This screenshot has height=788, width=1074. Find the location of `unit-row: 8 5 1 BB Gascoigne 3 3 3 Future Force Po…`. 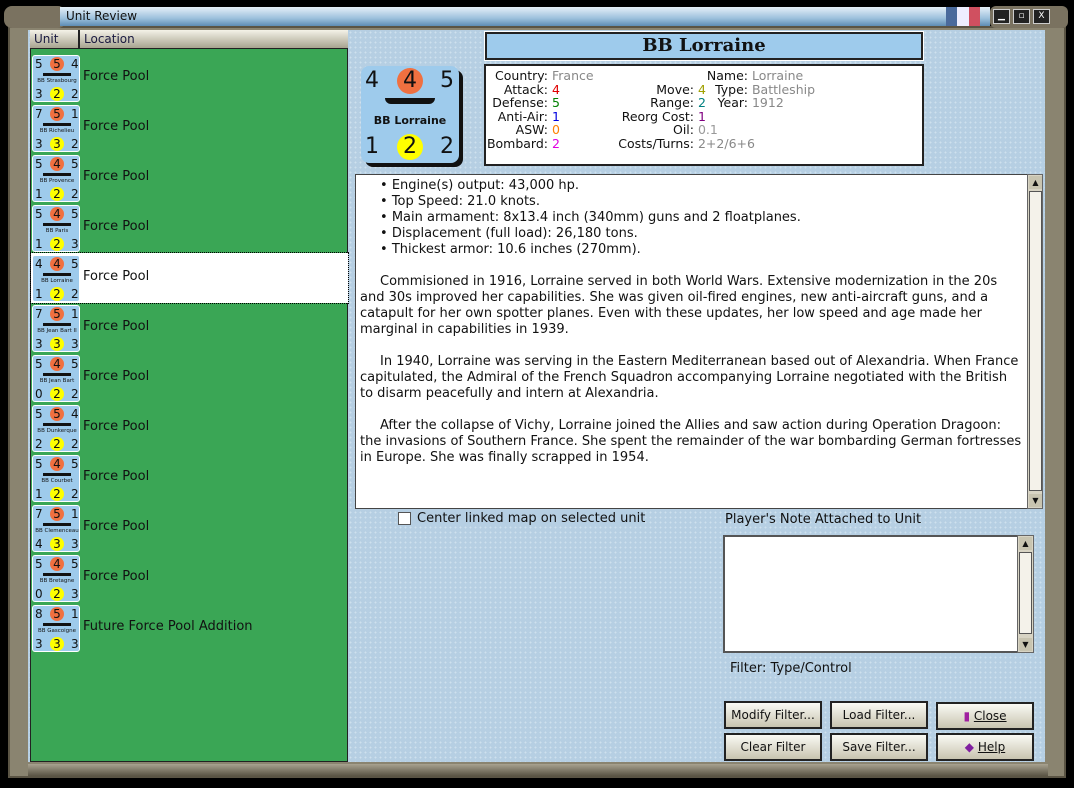

unit-row: 8 5 1 BB Gascoigne 3 3 3 Future Force Po… is located at coordinates (189, 628).